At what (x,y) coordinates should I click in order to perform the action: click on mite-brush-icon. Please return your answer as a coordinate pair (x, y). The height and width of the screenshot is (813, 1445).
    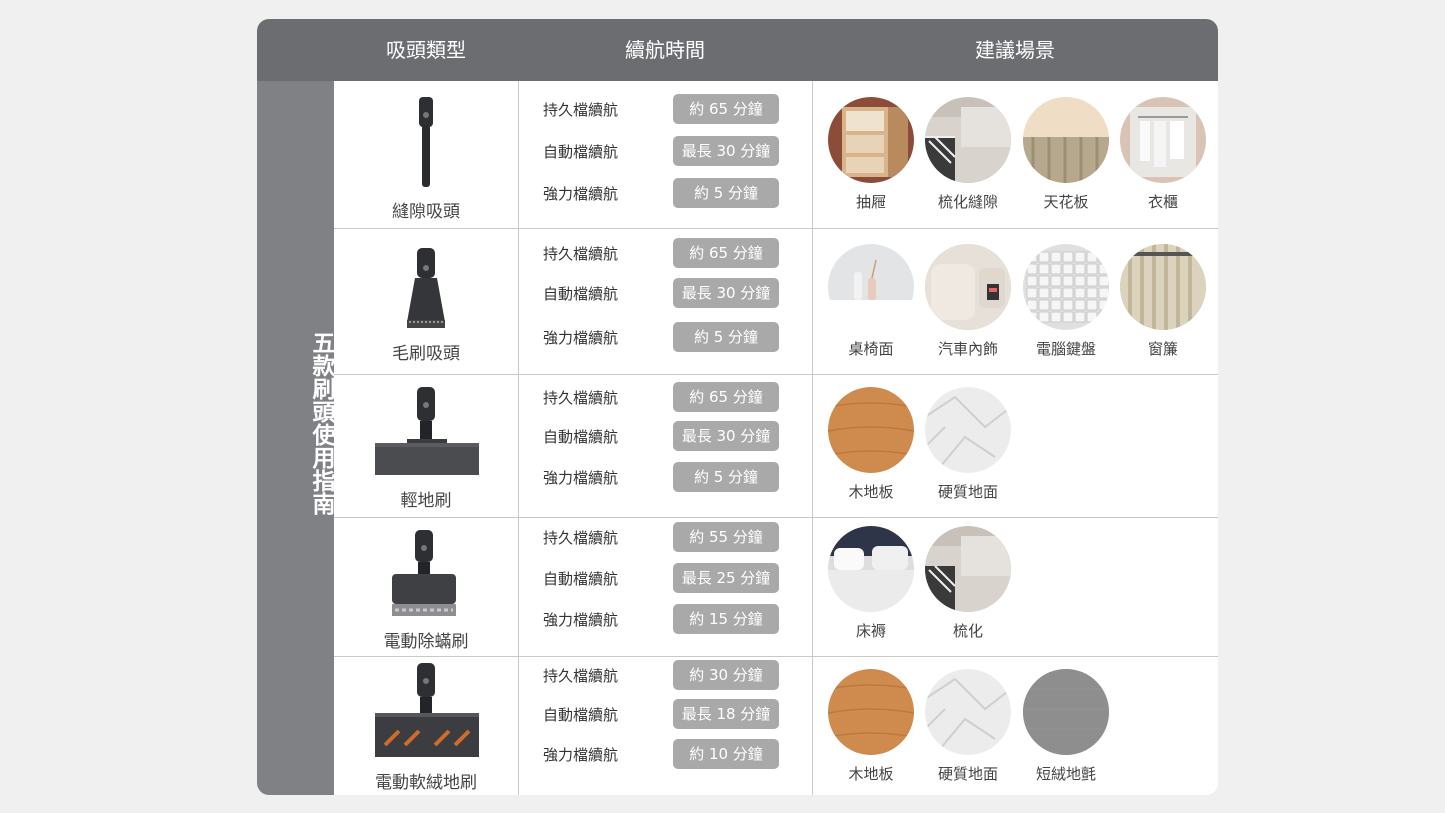
    Looking at the image, I should click on (424, 577).